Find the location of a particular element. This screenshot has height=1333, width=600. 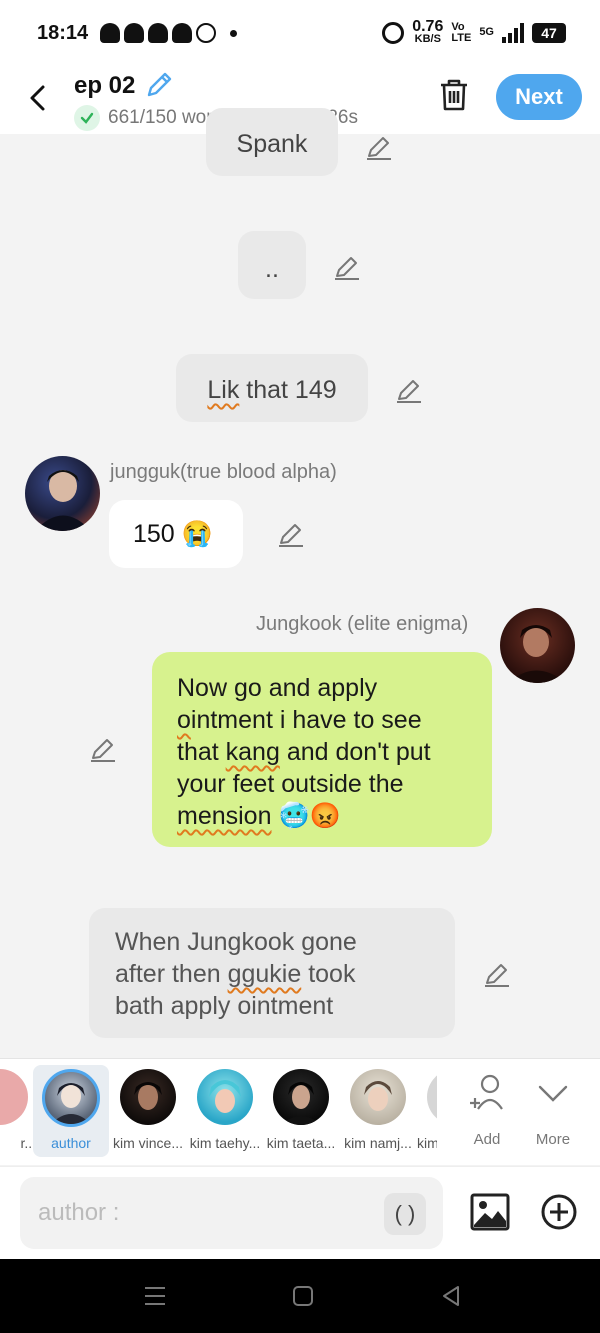

message-line: after then ggukie took is located at coordinates (235, 974).